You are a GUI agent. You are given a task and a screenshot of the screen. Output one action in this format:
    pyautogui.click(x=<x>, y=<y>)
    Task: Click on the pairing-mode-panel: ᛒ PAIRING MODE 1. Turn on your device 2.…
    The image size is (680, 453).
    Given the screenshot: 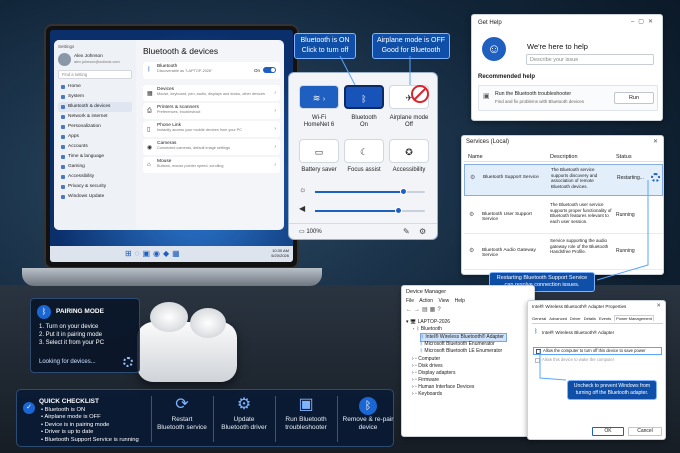 What is the action you would take?
    pyautogui.click(x=85, y=335)
    